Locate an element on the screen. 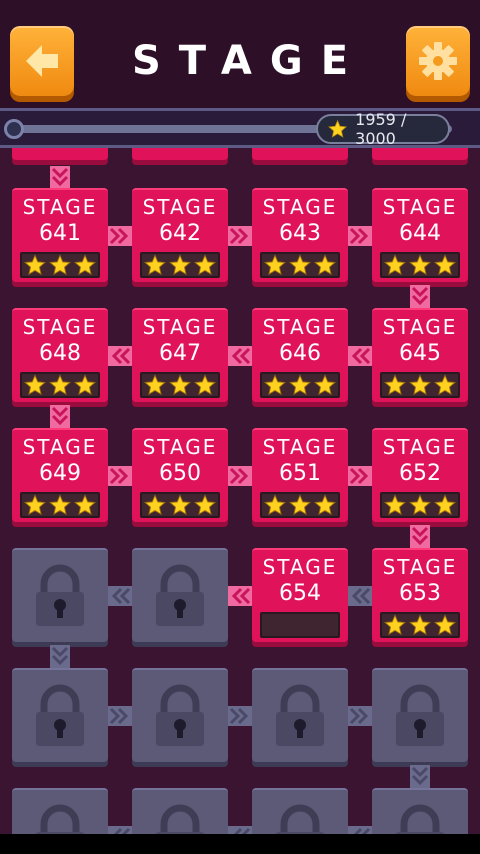  stage-tile: STAGE 643 is located at coordinates (300, 235).